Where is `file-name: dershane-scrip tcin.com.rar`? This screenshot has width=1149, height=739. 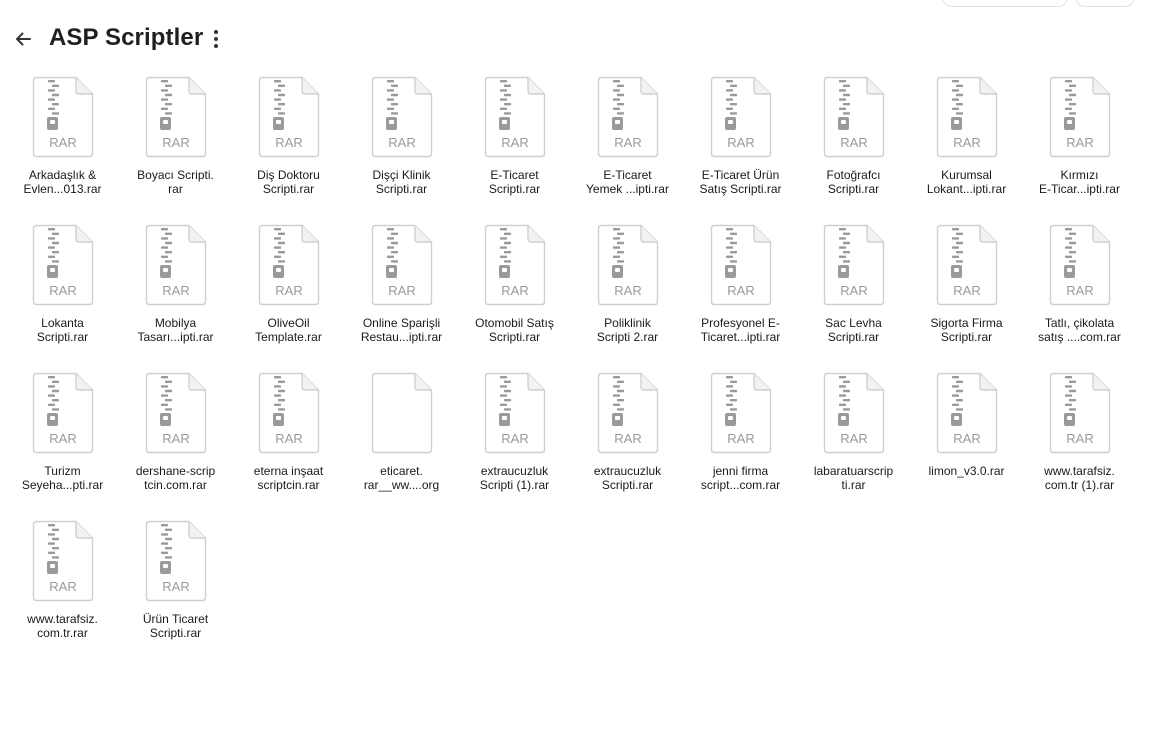
file-name: dershane-scrip tcin.com.rar is located at coordinates (175, 478).